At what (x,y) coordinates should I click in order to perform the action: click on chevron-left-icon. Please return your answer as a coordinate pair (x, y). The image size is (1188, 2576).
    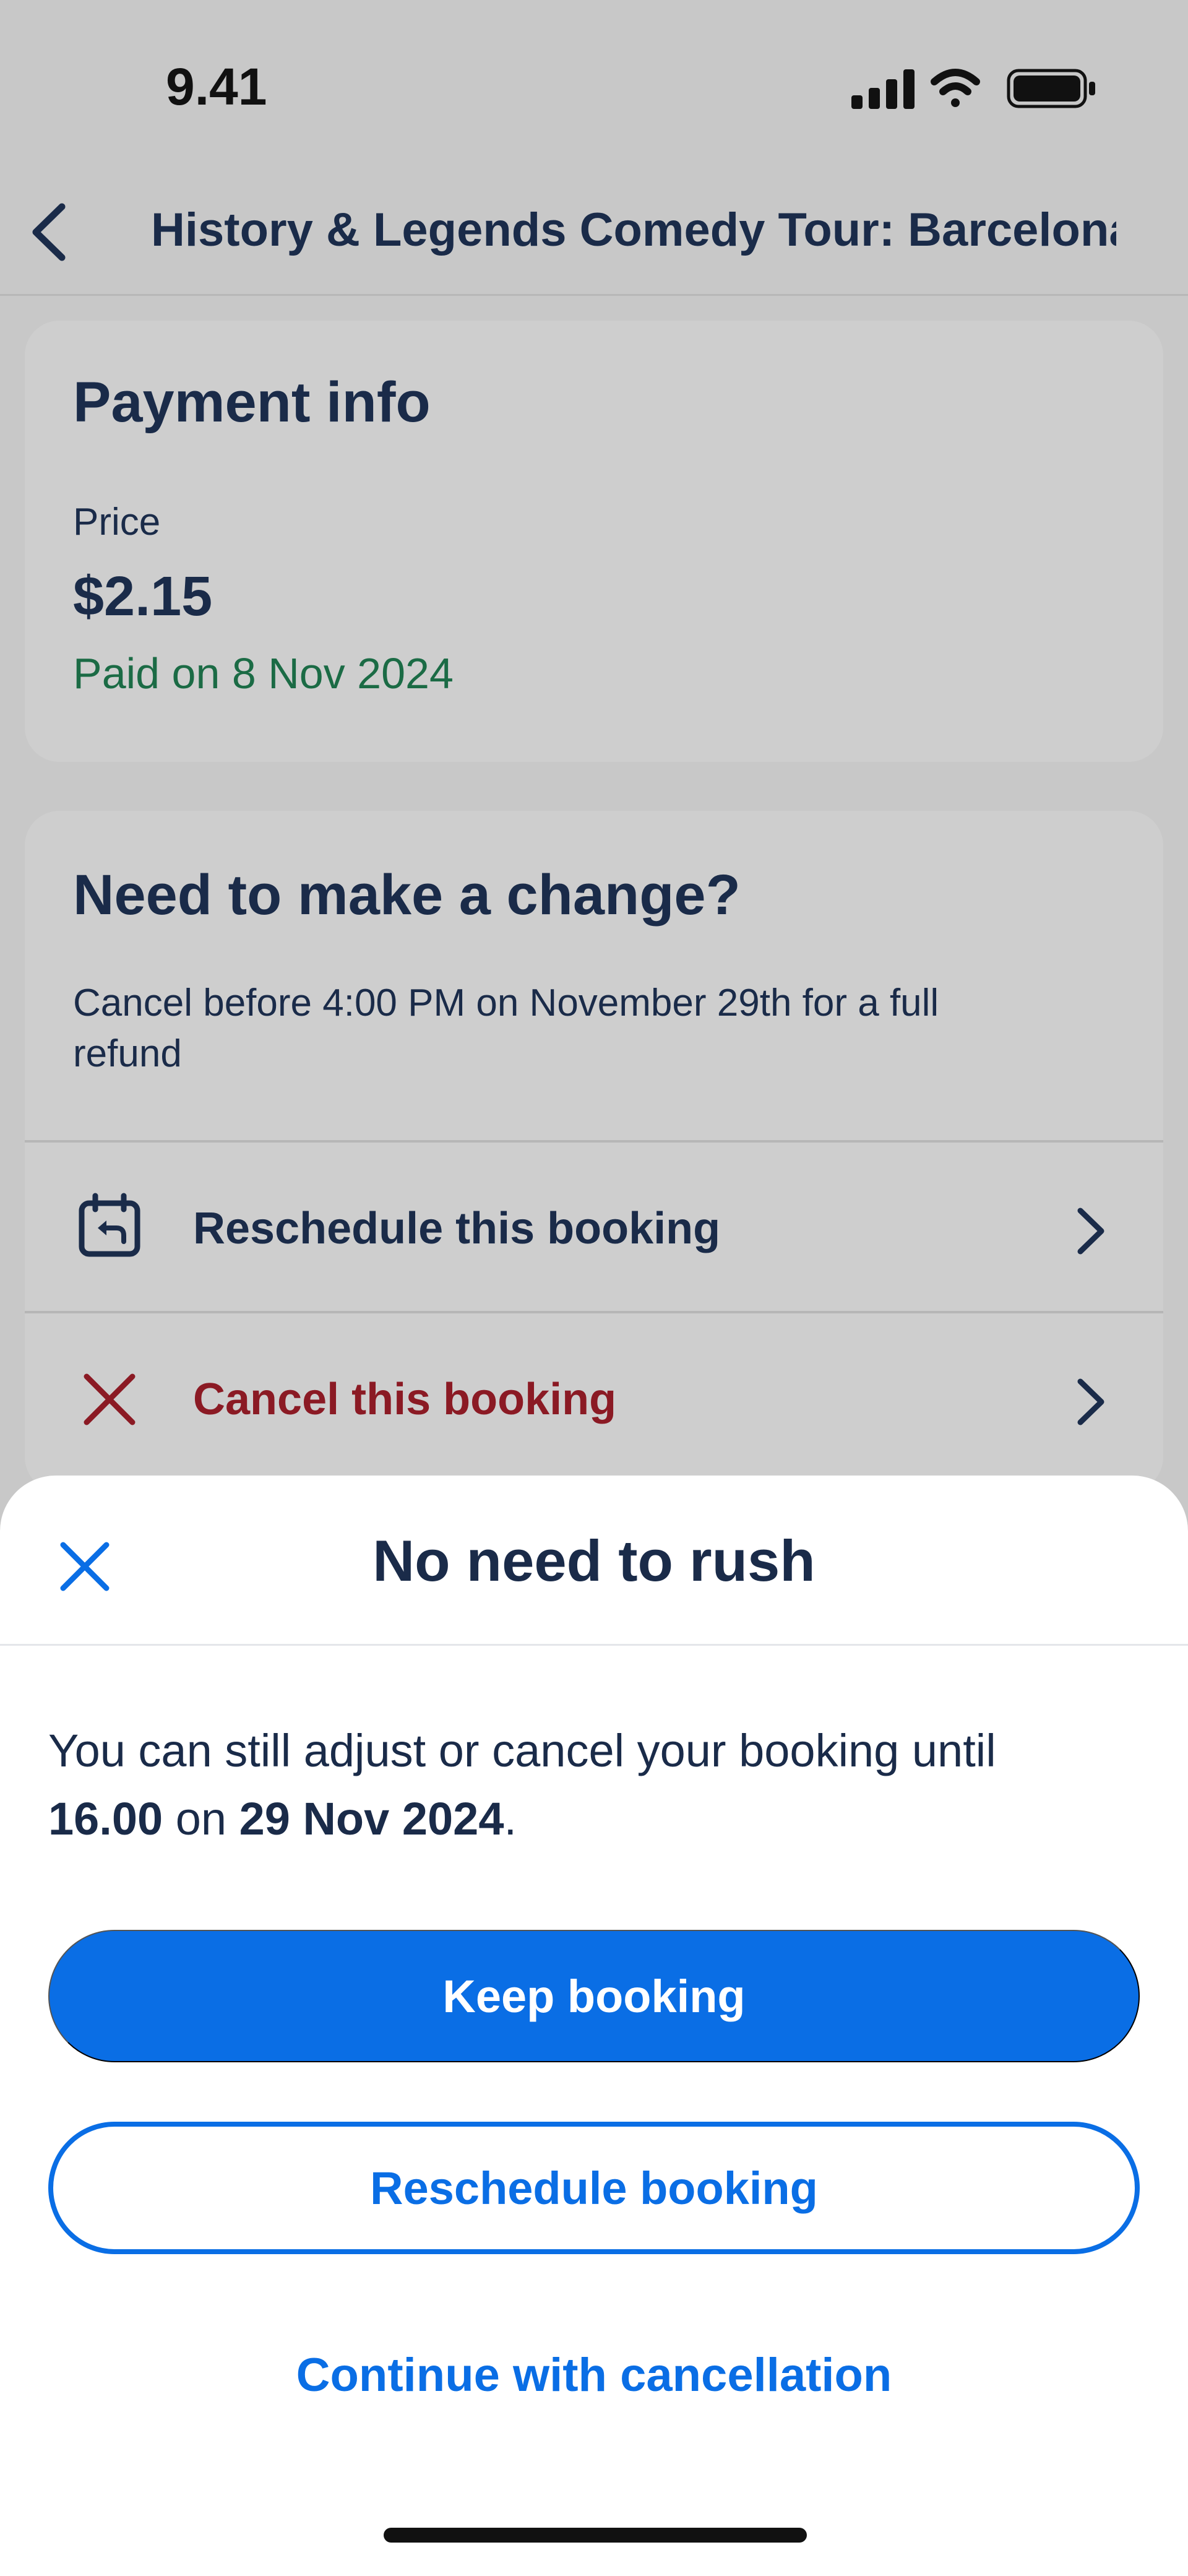
    Looking at the image, I should click on (49, 232).